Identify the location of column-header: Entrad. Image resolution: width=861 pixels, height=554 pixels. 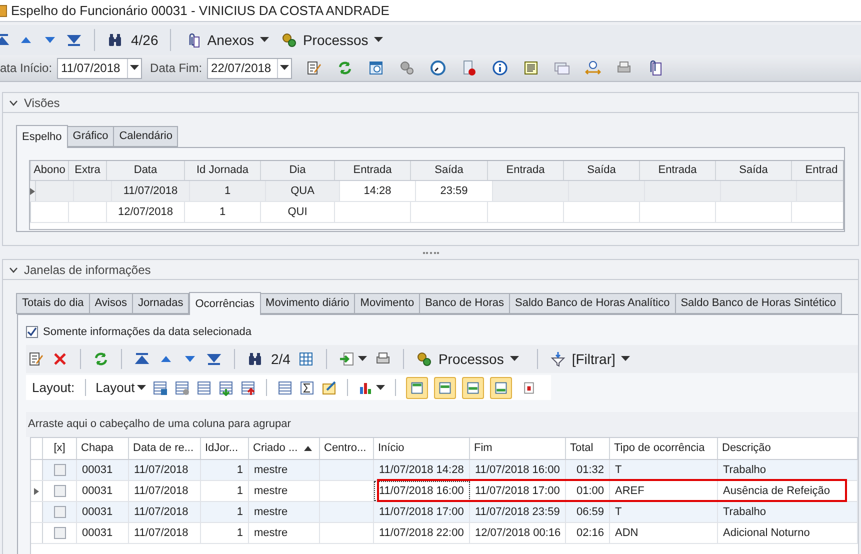
(818, 170).